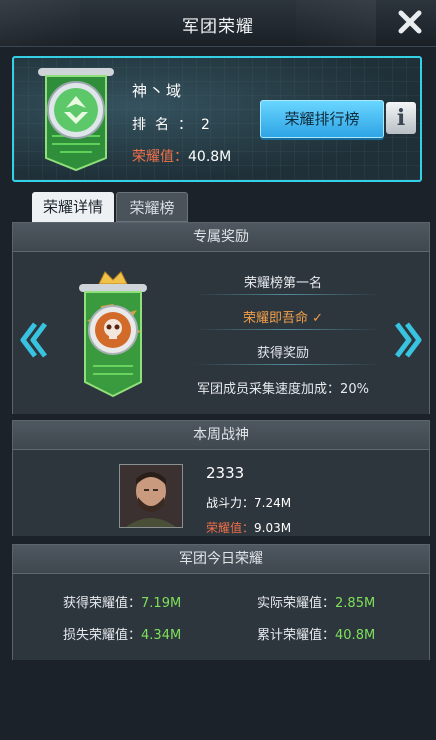 This screenshot has height=740, width=436. Describe the element at coordinates (318, 318) in the screenshot. I see `checkmark-icon: ✓` at that location.